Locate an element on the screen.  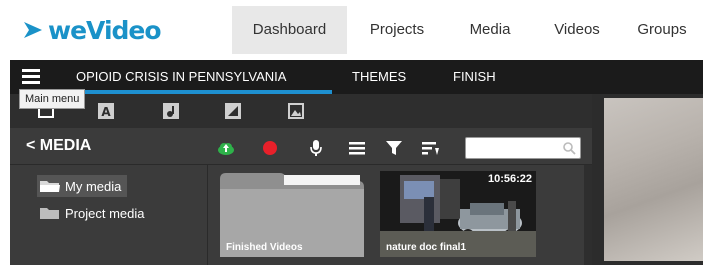
search-icon is located at coordinates (569, 148).